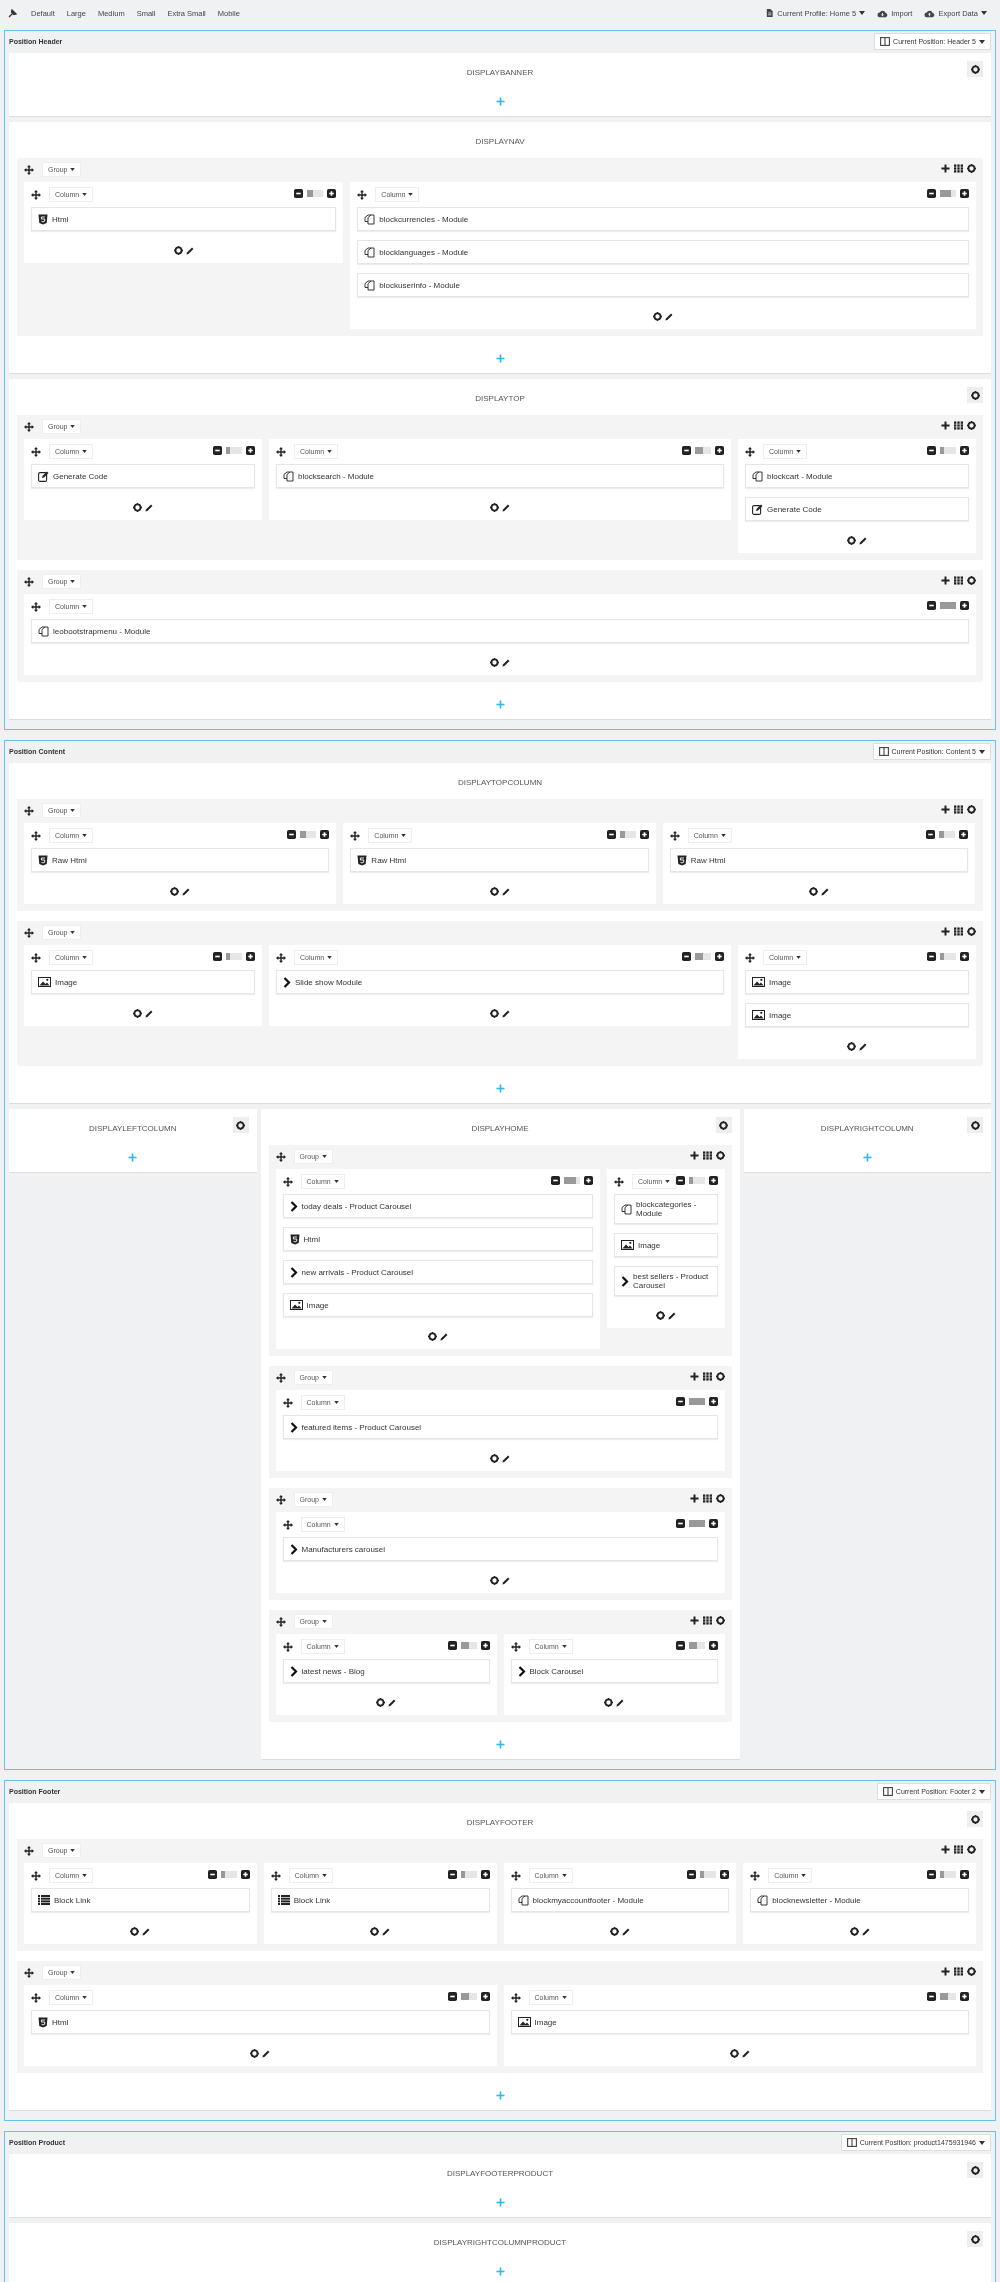 Image resolution: width=1000 pixels, height=2282 pixels. Describe the element at coordinates (500, 631) in the screenshot. I see `widget-item: leobootstrapmenu - Module` at that location.